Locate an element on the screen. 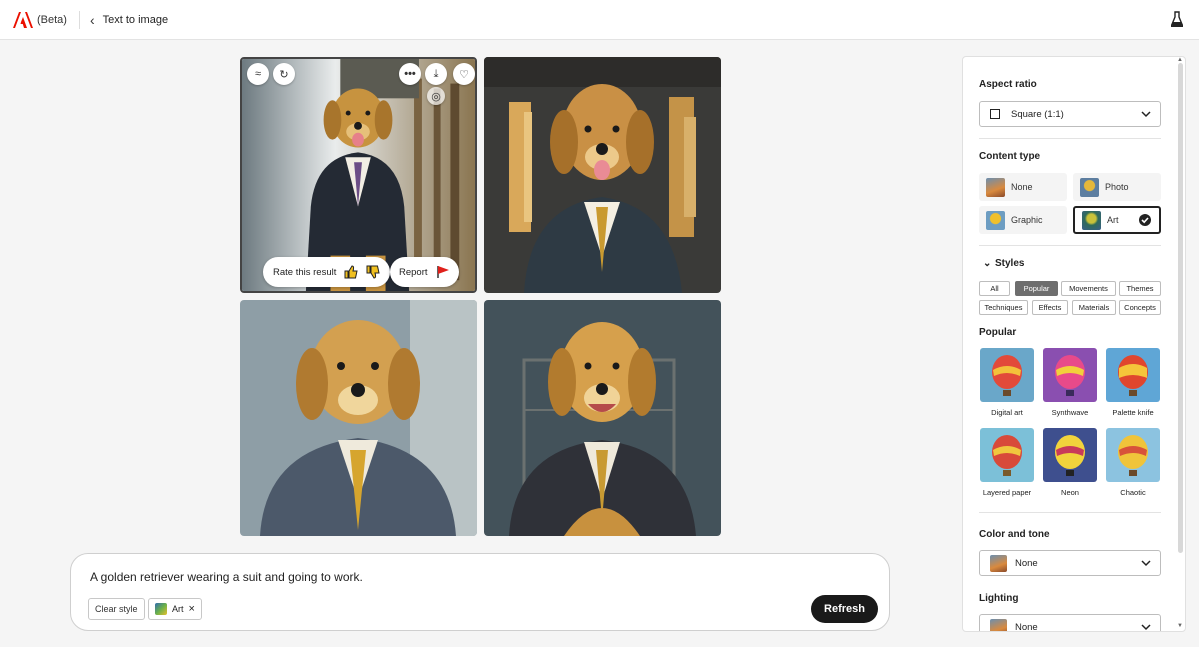 Image resolution: width=1199 pixels, height=647 pixels. style-chaotic: Chaotic is located at coordinates (1133, 462).